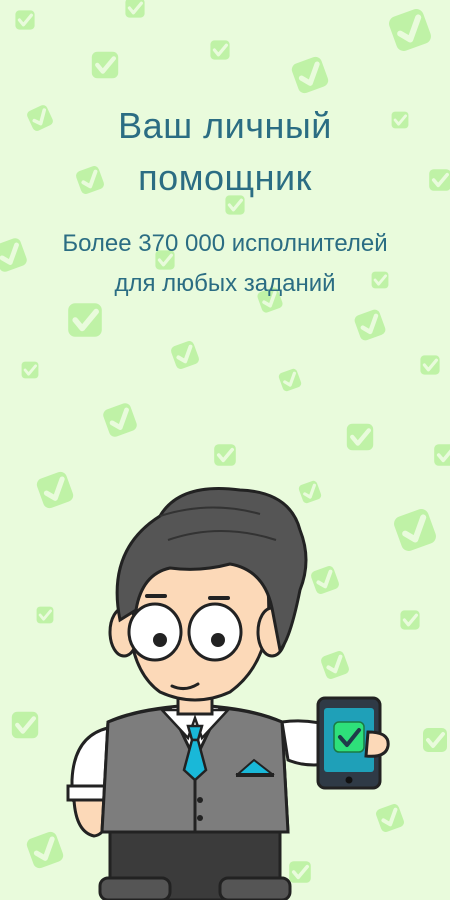  What do you see at coordinates (225, 243) in the screenshot?
I see `onboarding-subtitle-line1: Более 370 000 исполнителей` at bounding box center [225, 243].